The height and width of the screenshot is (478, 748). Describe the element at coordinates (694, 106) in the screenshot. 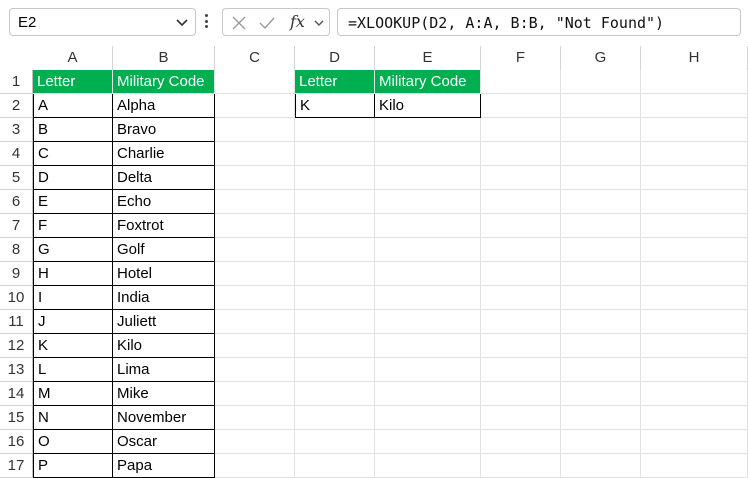

I see `cell-h2` at that location.